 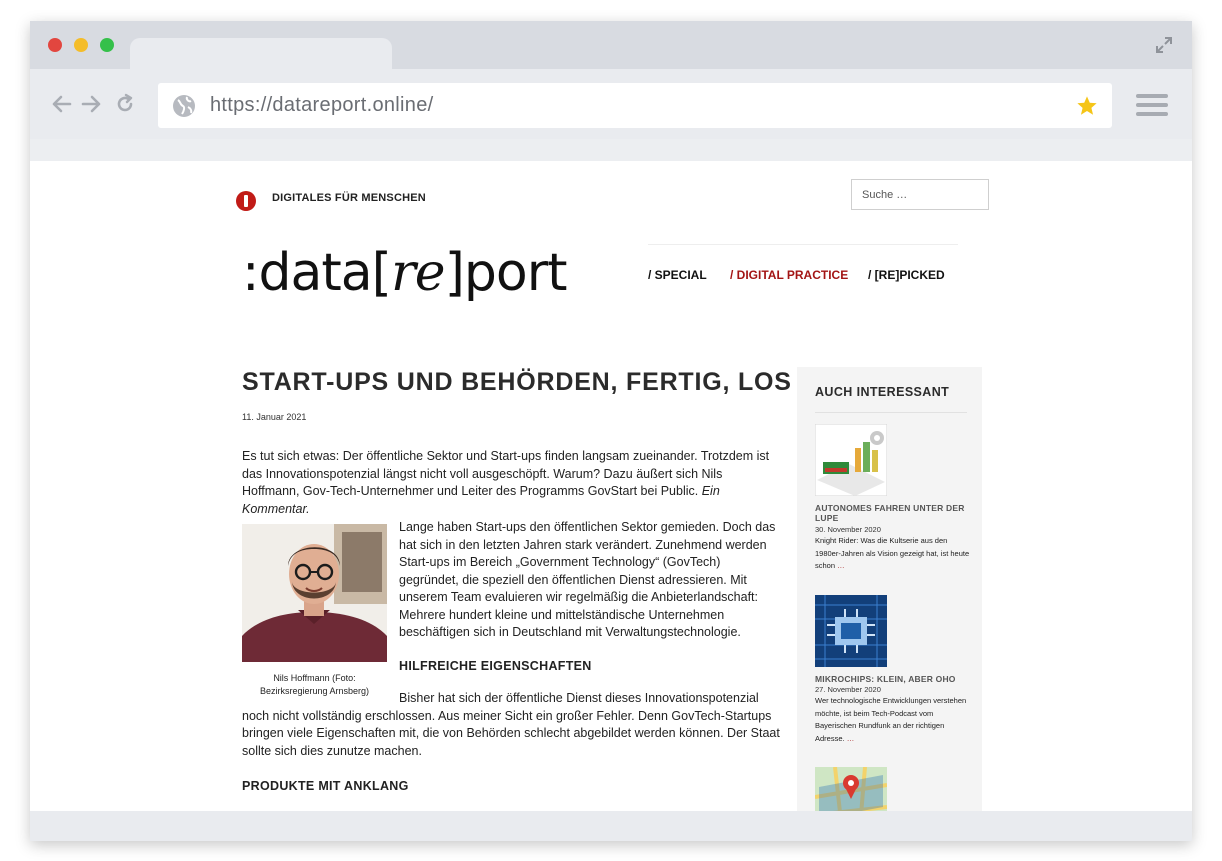 I want to click on address-bar: https://datareport.online/, so click(x=635, y=105).